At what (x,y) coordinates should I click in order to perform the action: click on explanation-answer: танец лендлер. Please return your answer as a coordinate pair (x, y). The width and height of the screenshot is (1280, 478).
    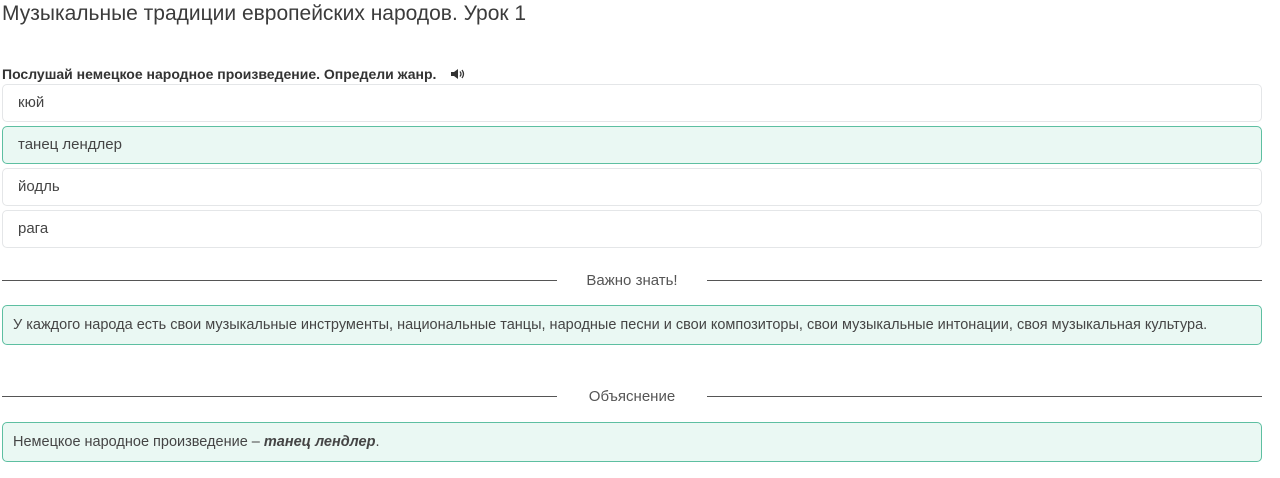
    Looking at the image, I should click on (319, 442).